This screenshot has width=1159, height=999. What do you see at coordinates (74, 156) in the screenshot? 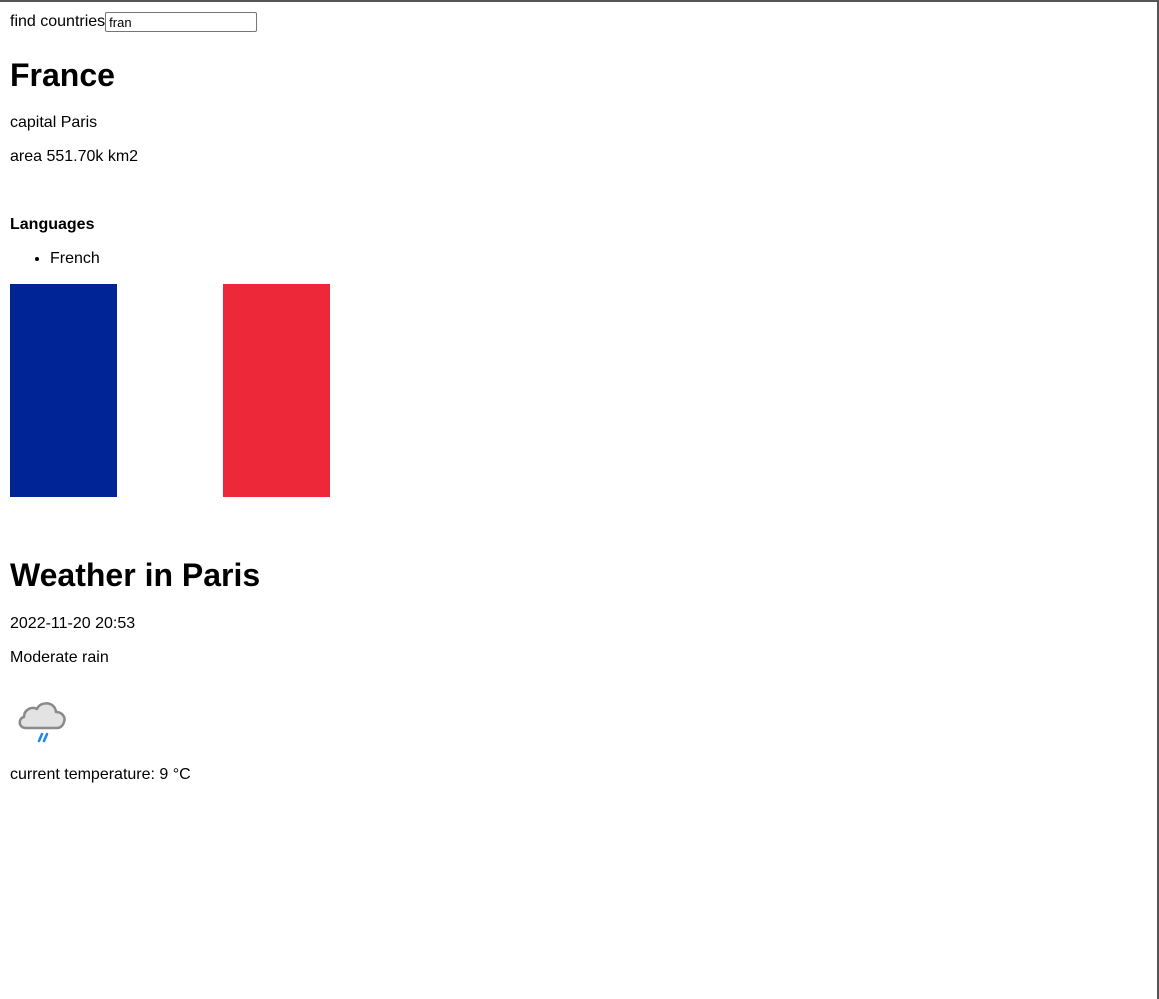
I see `area-line: area 551.70k km2` at bounding box center [74, 156].